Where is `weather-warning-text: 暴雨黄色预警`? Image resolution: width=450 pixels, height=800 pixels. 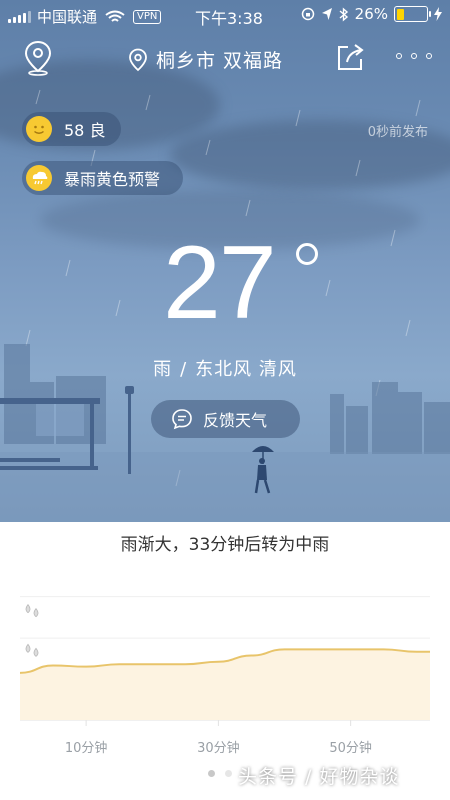 weather-warning-text: 暴雨黄色预警 is located at coordinates (112, 179).